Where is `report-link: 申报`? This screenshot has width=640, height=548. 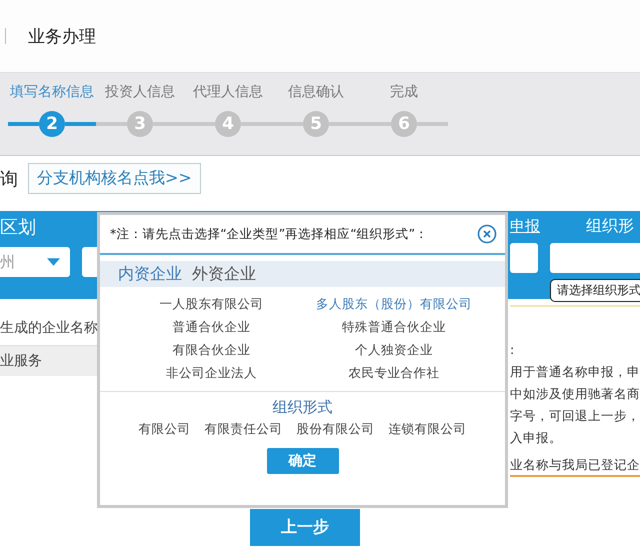
report-link: 申报 is located at coordinates (525, 226).